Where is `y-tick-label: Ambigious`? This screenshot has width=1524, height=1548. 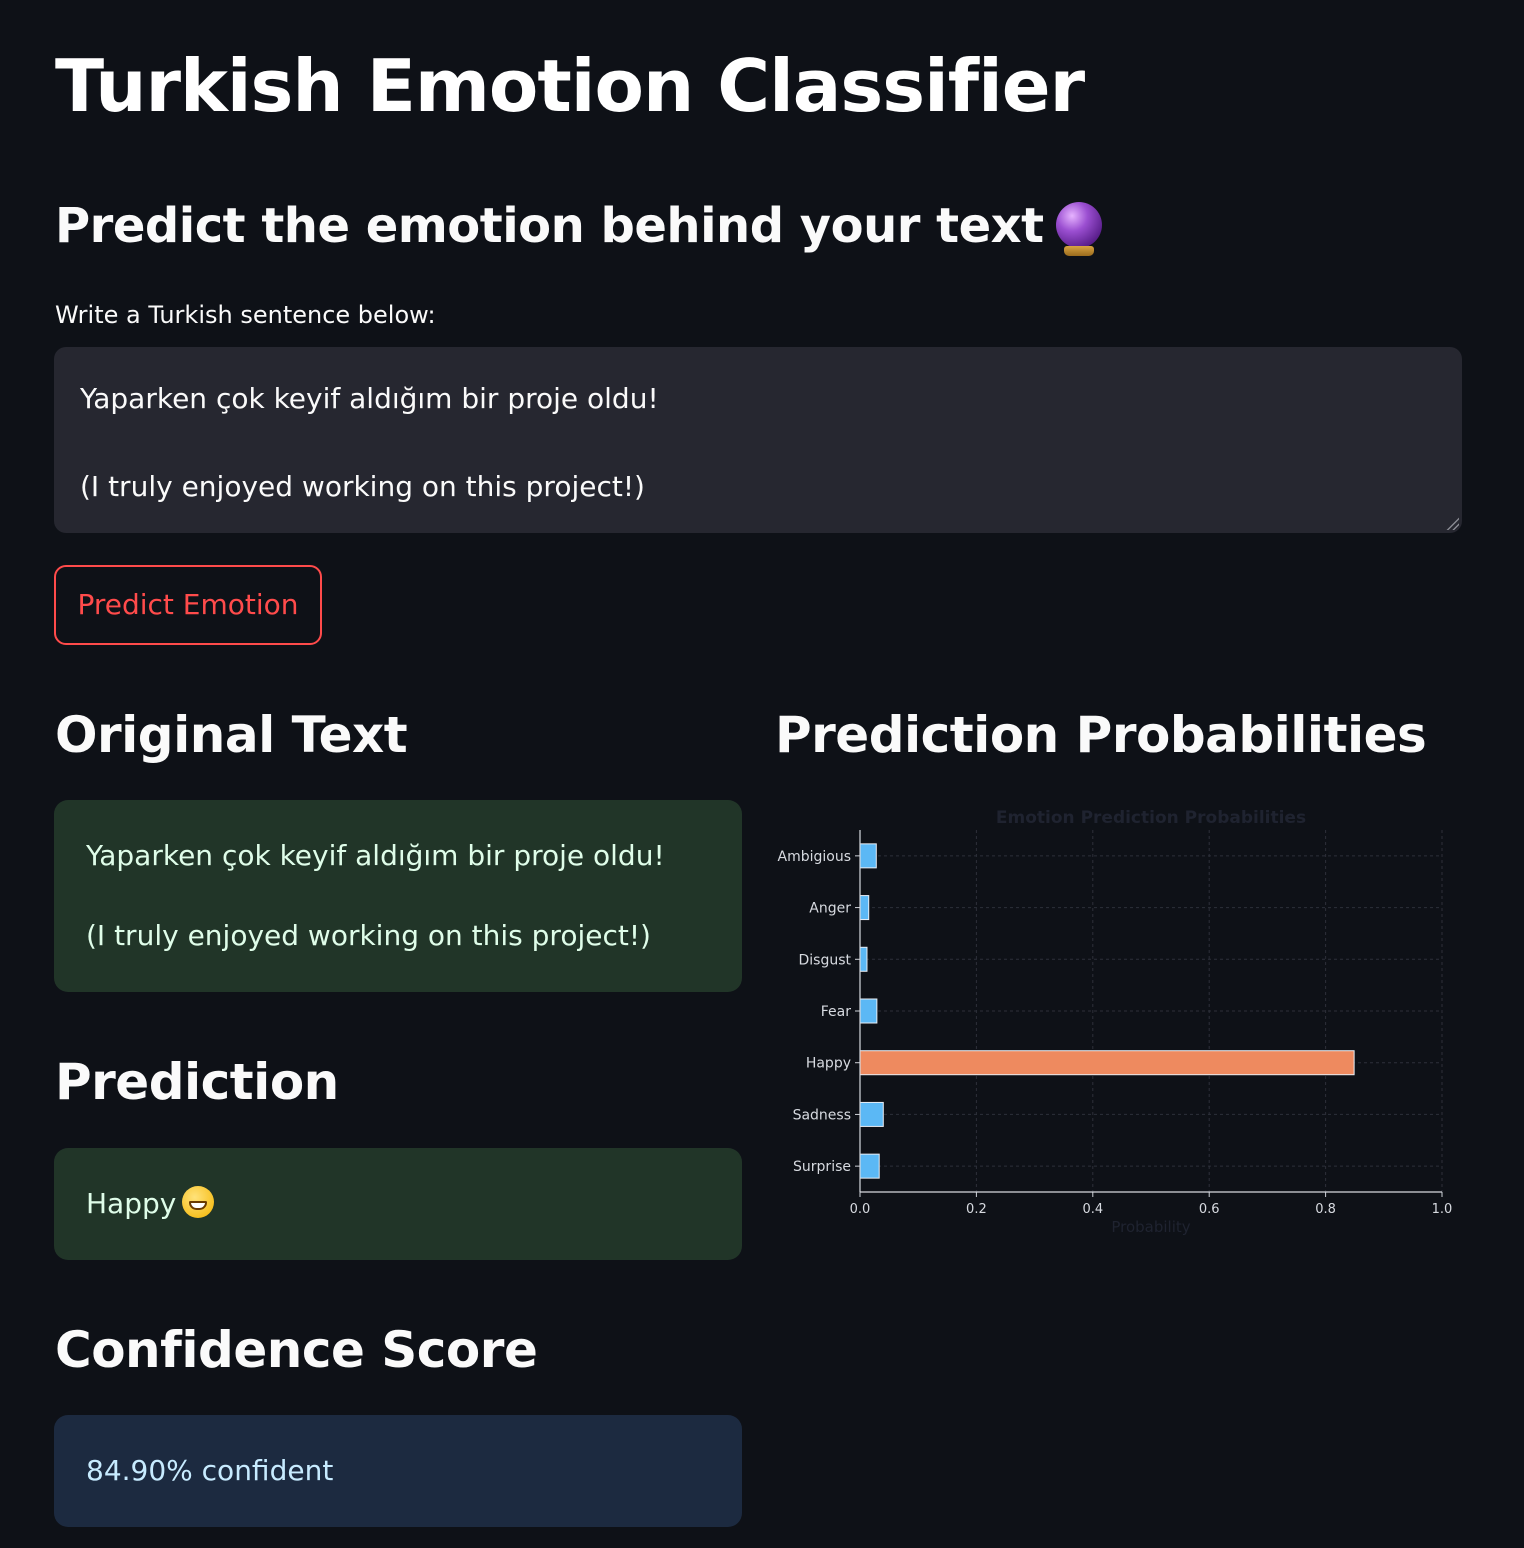
y-tick-label: Ambigious is located at coordinates (815, 857).